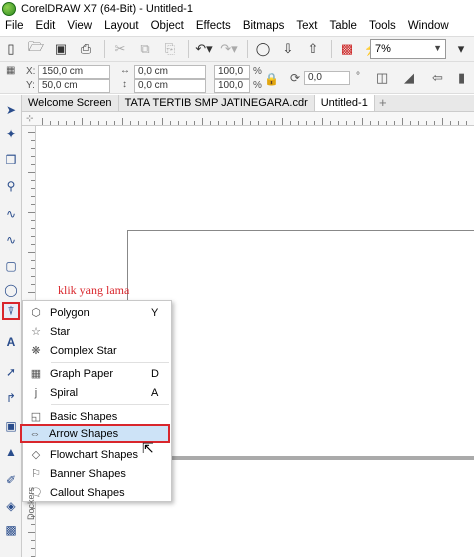 The image size is (474, 557). Describe the element at coordinates (121, 26) in the screenshot. I see `menu-layout: Layout` at that location.